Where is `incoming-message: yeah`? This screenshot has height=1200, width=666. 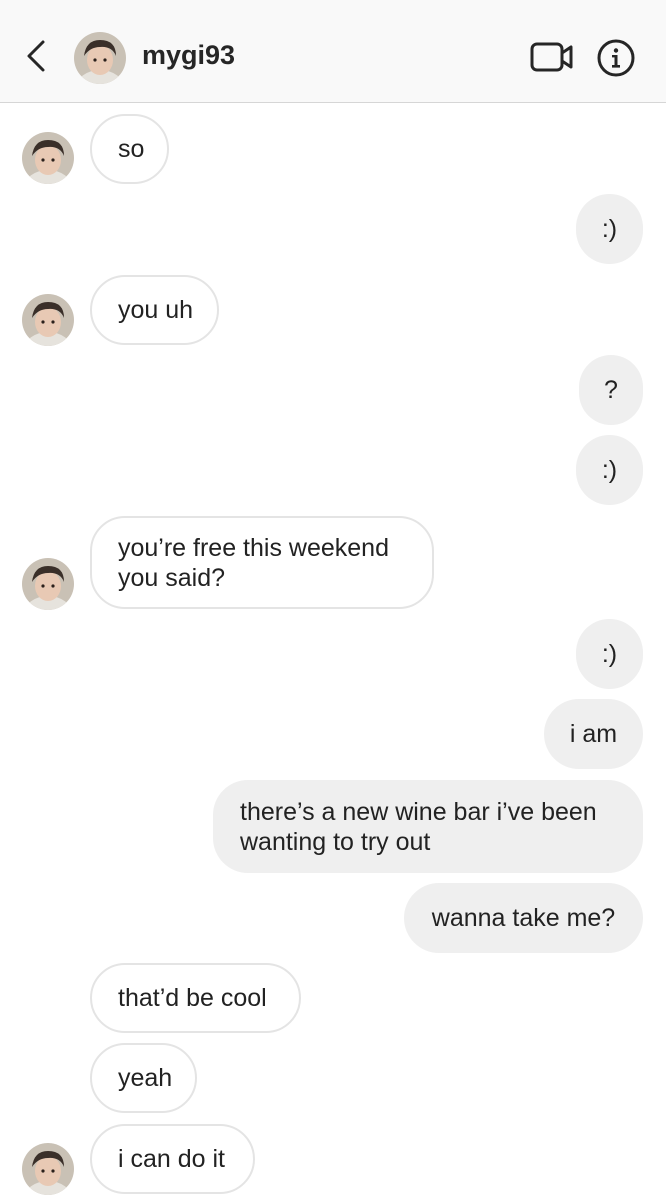
incoming-message: yeah is located at coordinates (143, 1078).